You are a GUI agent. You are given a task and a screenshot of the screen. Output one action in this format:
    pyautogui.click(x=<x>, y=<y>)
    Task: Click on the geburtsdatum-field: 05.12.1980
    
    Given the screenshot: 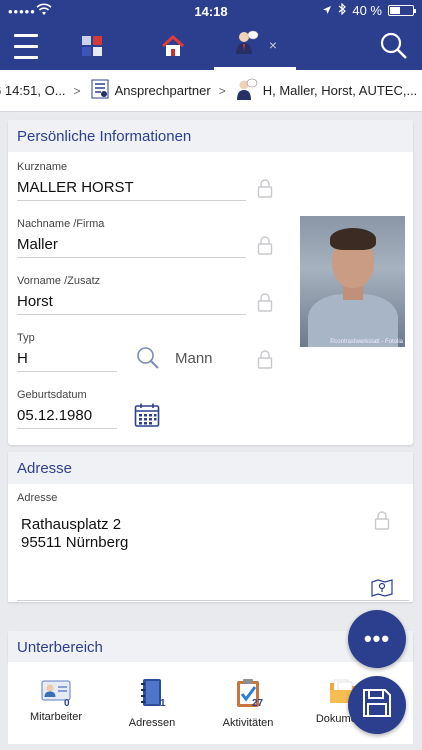 What is the action you would take?
    pyautogui.click(x=54, y=415)
    